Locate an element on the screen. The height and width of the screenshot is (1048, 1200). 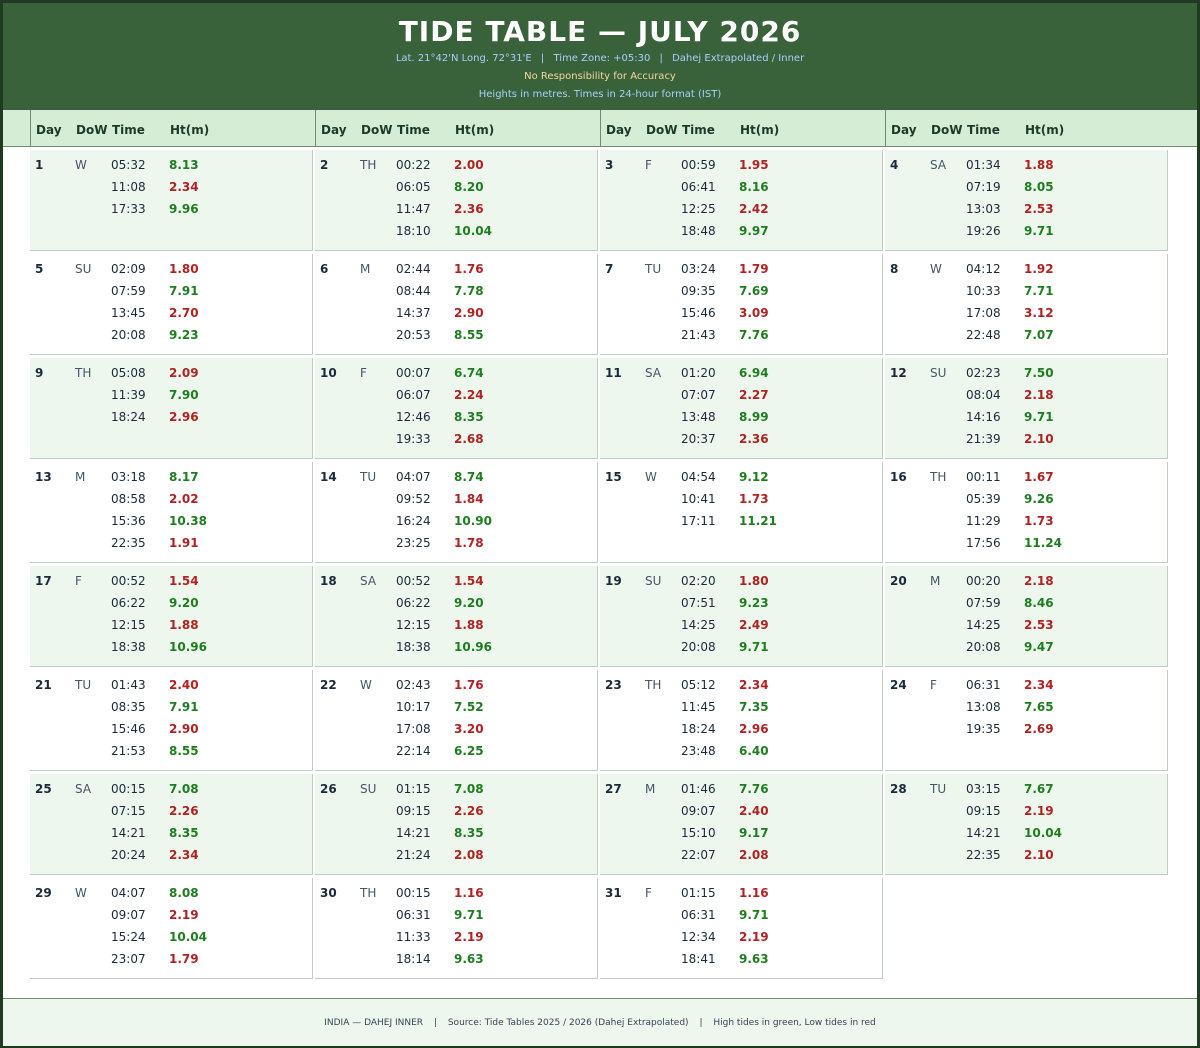
column-header-day: Day is located at coordinates (49, 130).